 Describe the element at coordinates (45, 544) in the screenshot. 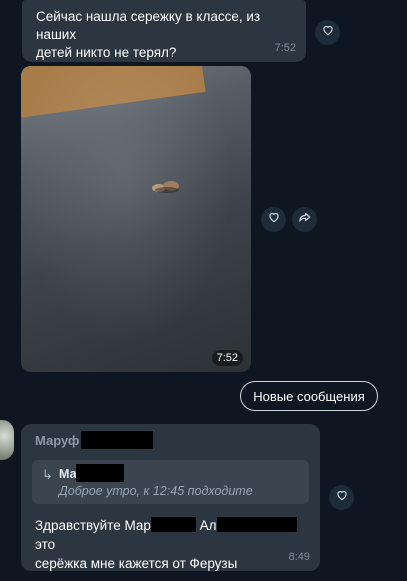

I see `message-text-part: это` at that location.